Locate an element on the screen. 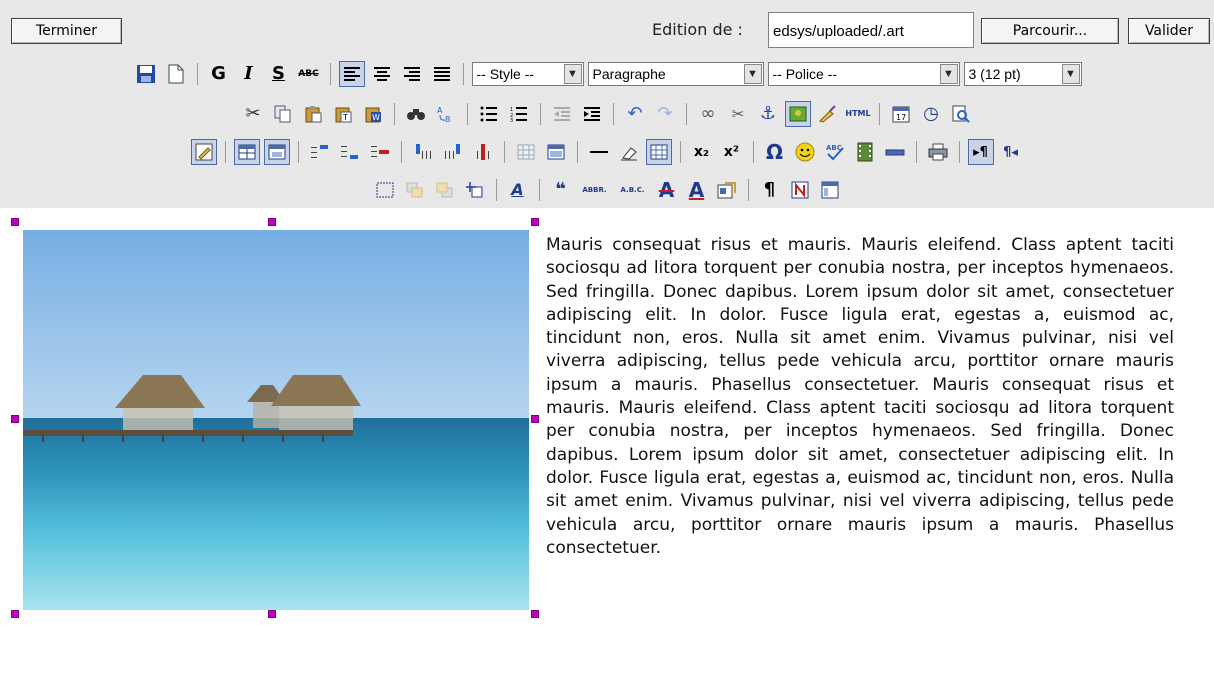 This screenshot has height=693, width=1214. style-select-value: -- Style -- is located at coordinates (505, 74).